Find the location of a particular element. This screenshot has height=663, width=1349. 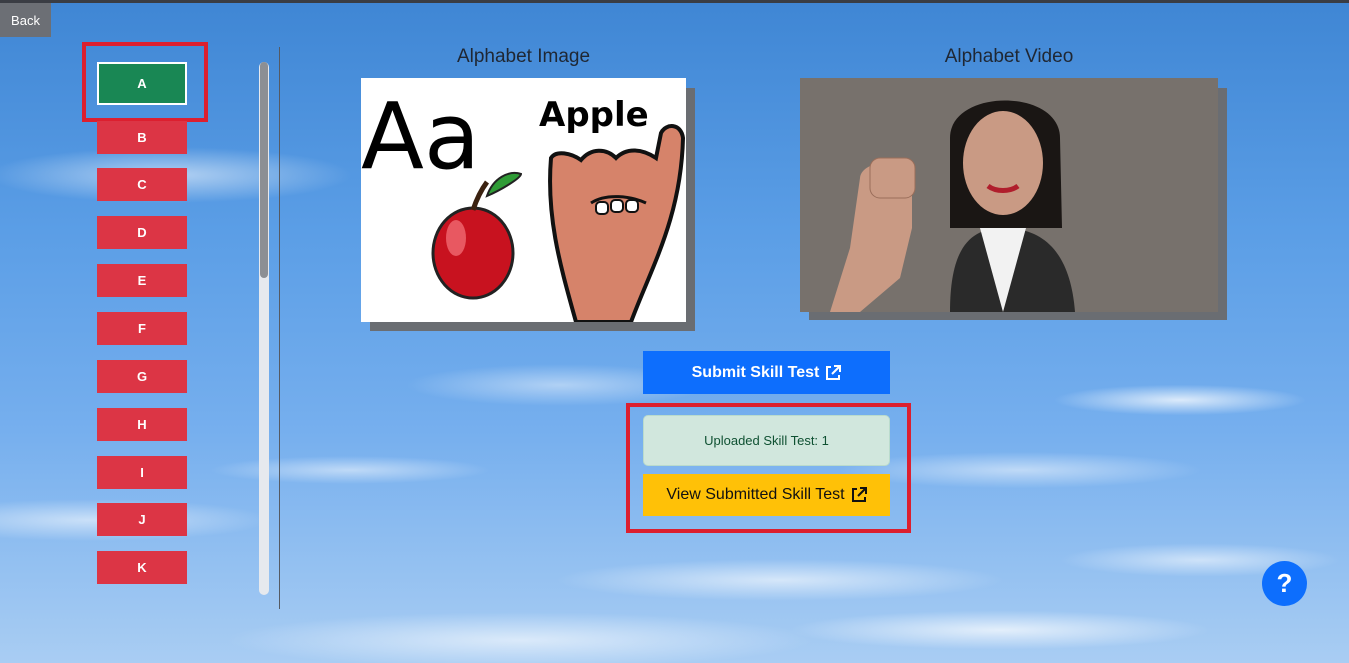

top-border is located at coordinates (674, 1).